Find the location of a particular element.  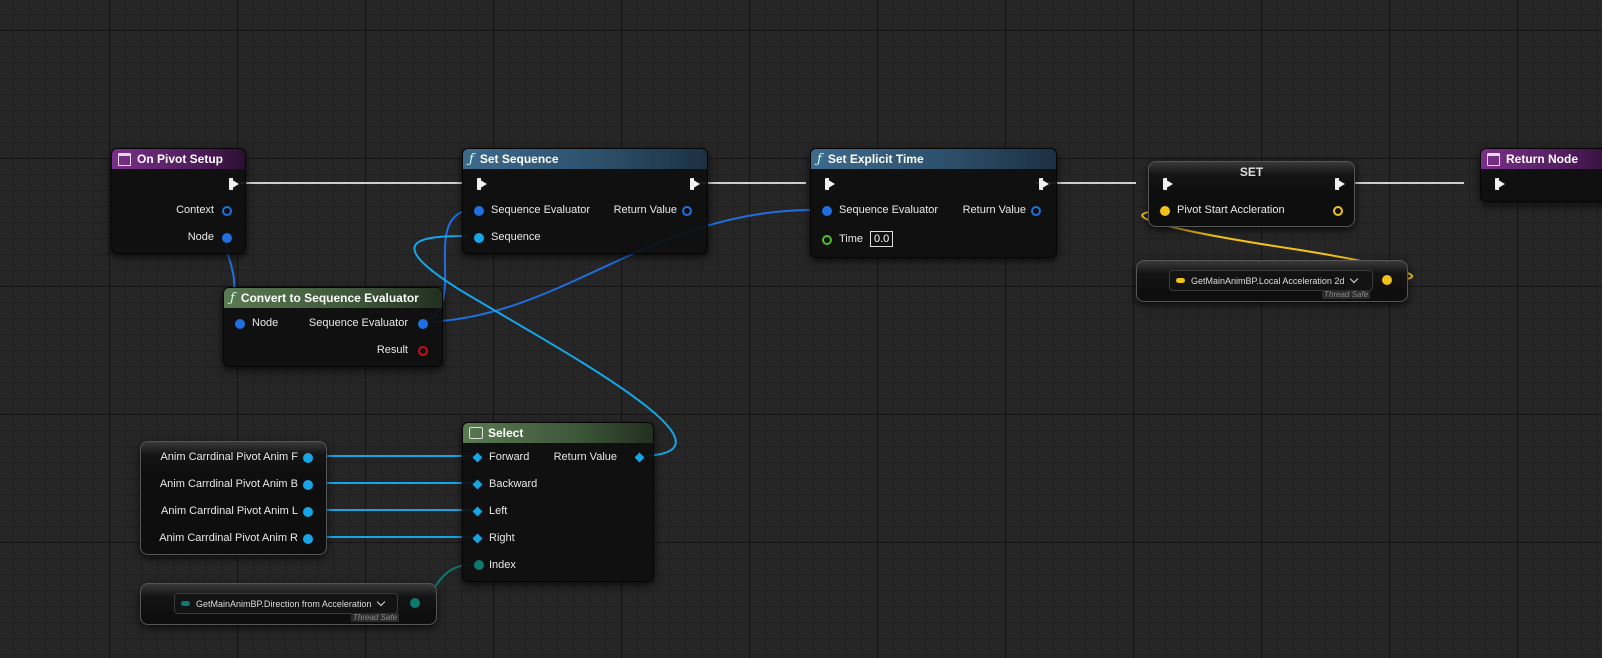

node-title: Convert to Sequence Evaluator is located at coordinates (329, 298).